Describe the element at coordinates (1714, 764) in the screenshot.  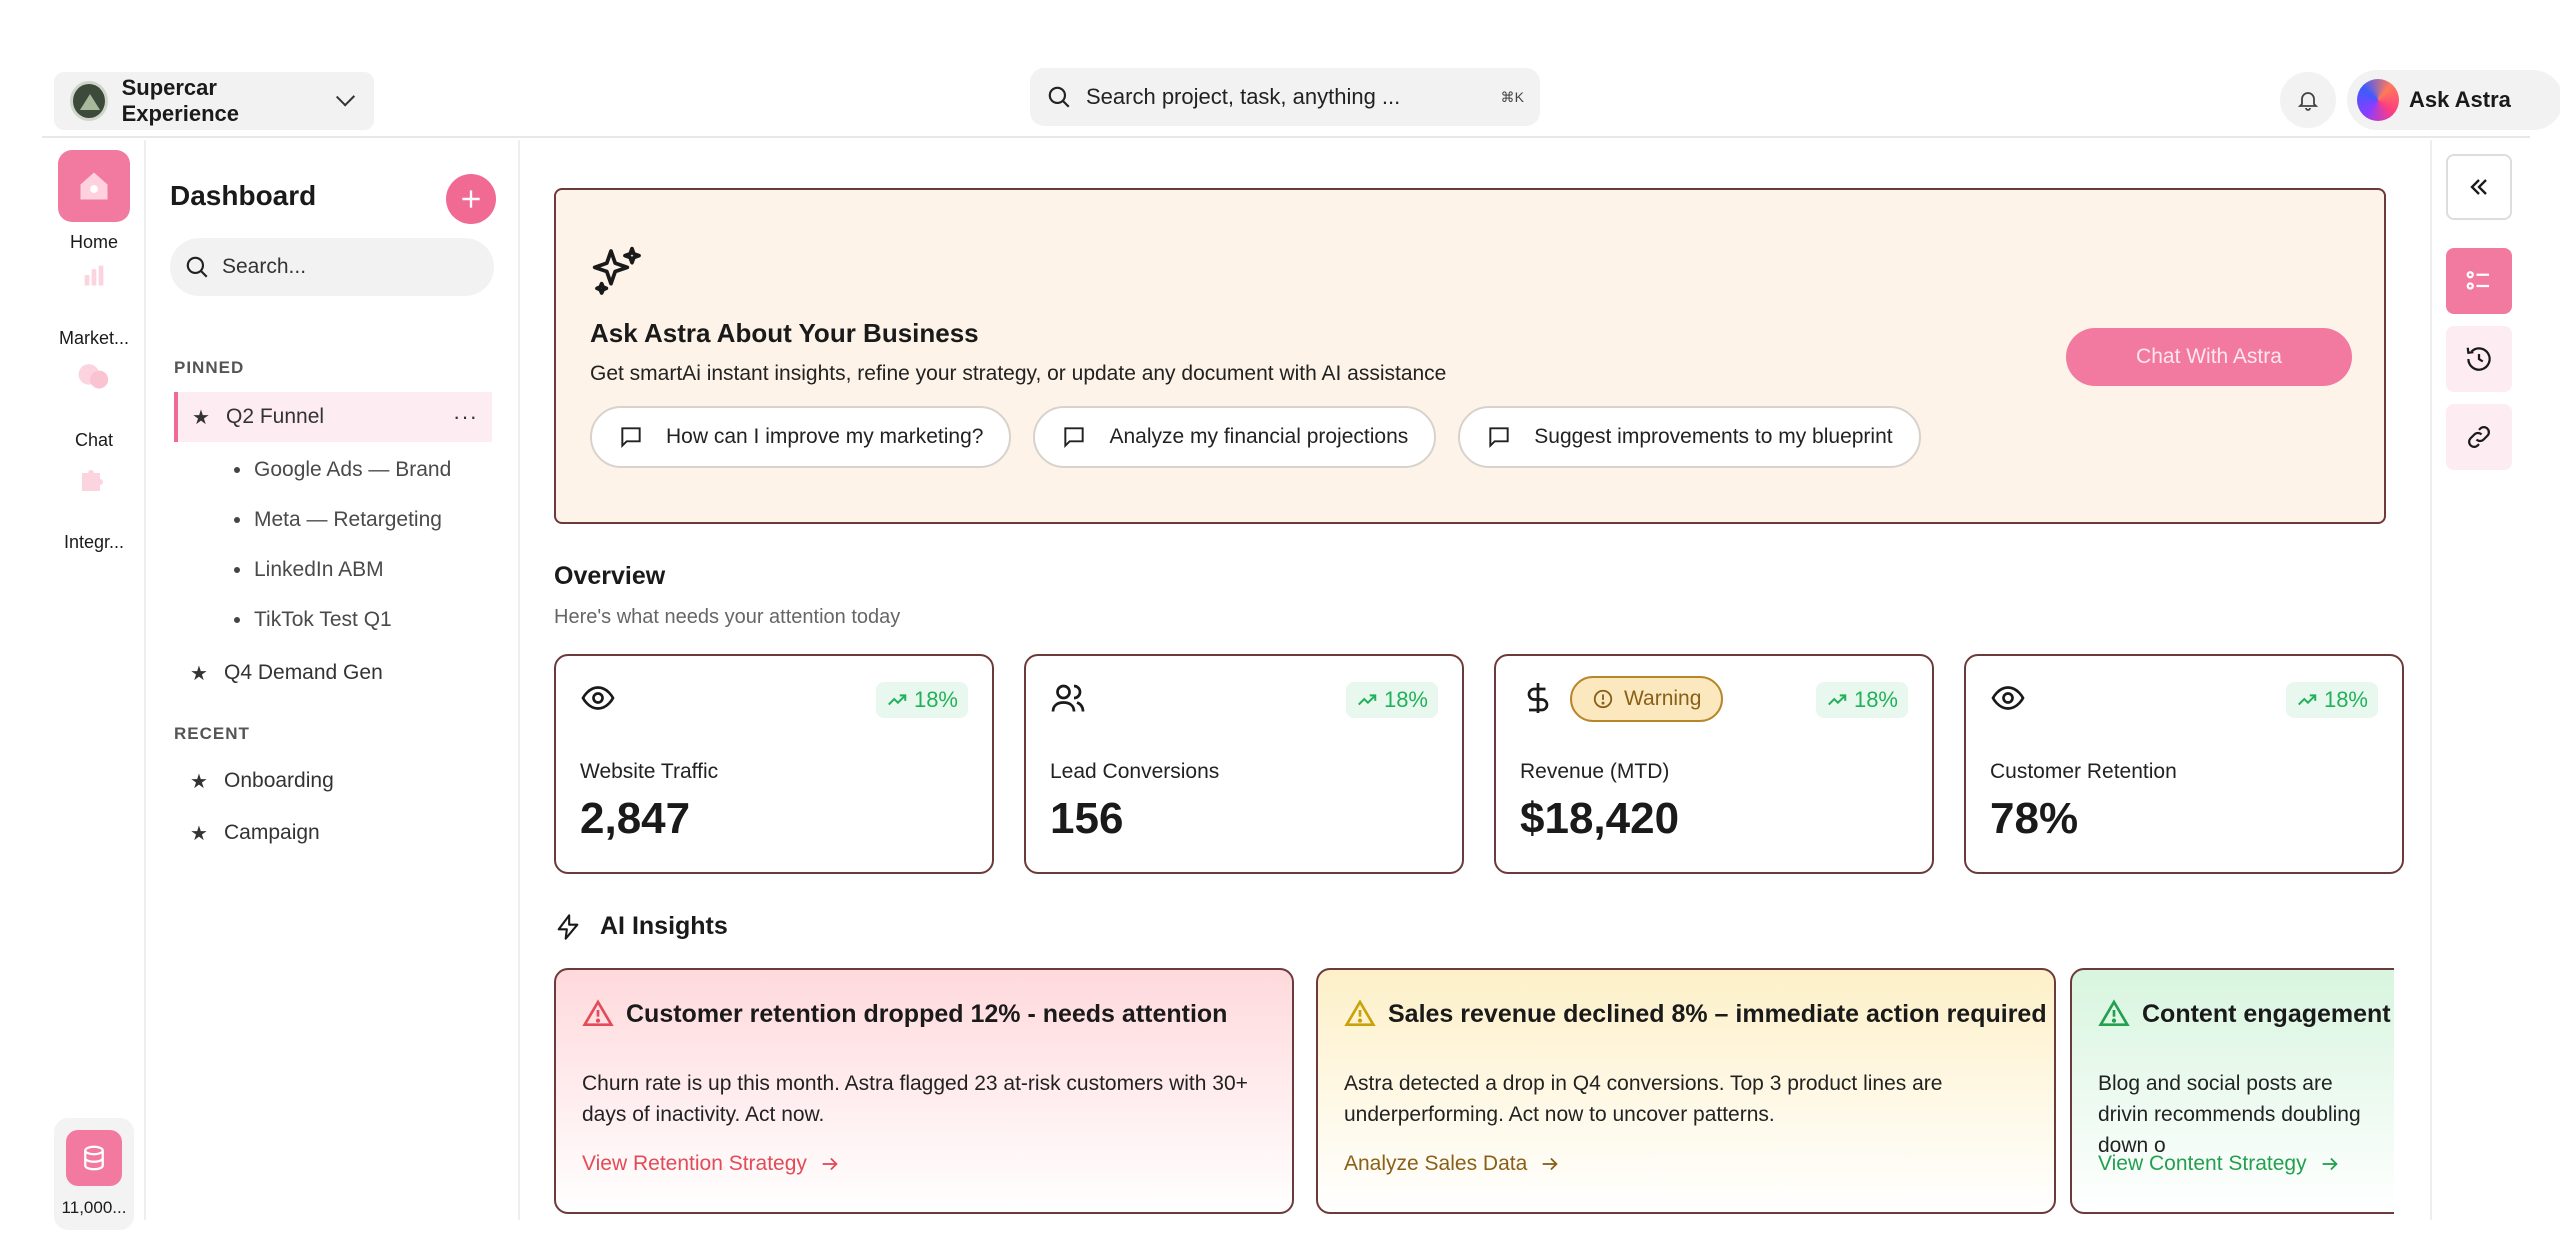
I see `kpi-card-revenue: Warning 18% Revenue (MTD) $18,420` at that location.